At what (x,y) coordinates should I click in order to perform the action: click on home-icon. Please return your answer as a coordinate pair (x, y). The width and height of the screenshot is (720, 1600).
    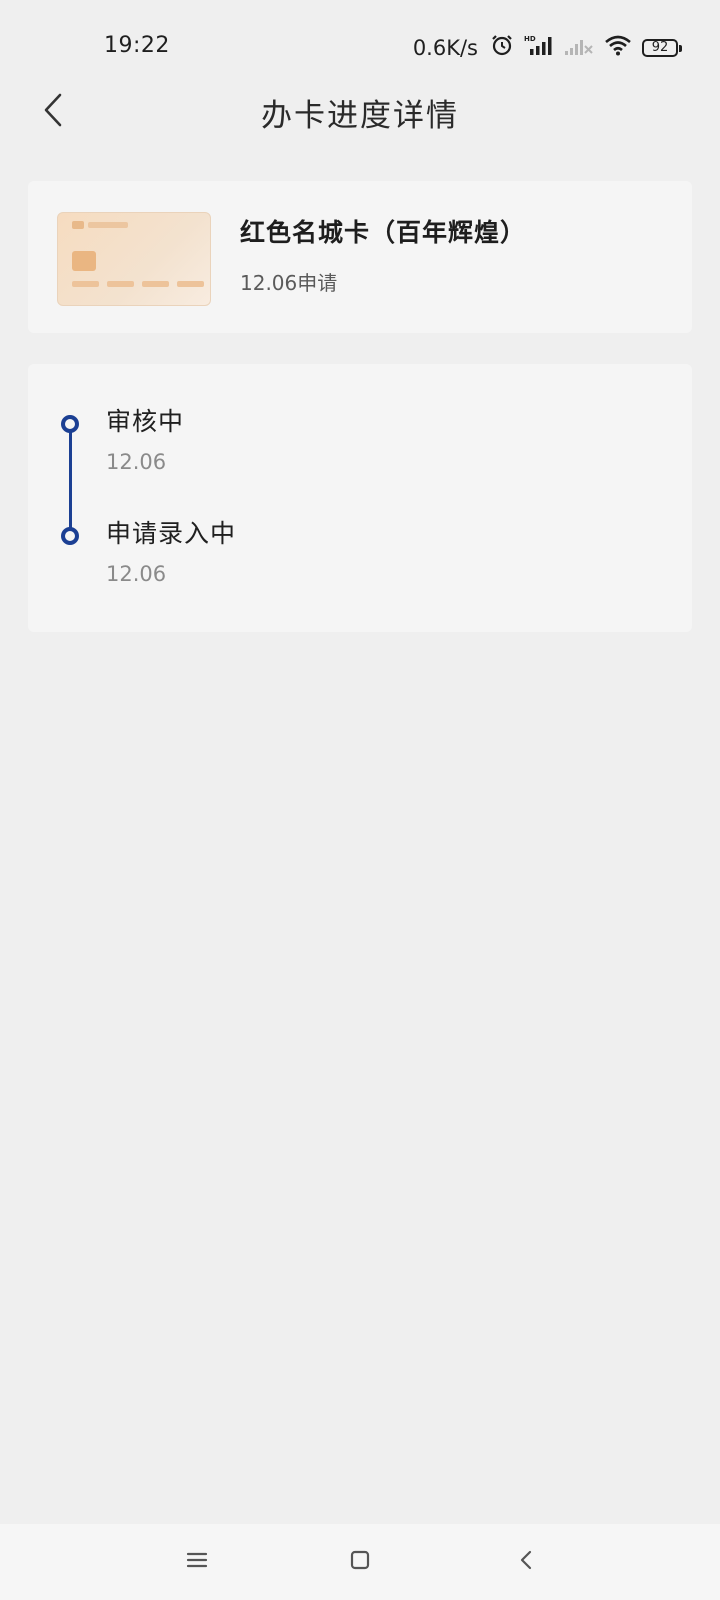
    Looking at the image, I should click on (360, 1562).